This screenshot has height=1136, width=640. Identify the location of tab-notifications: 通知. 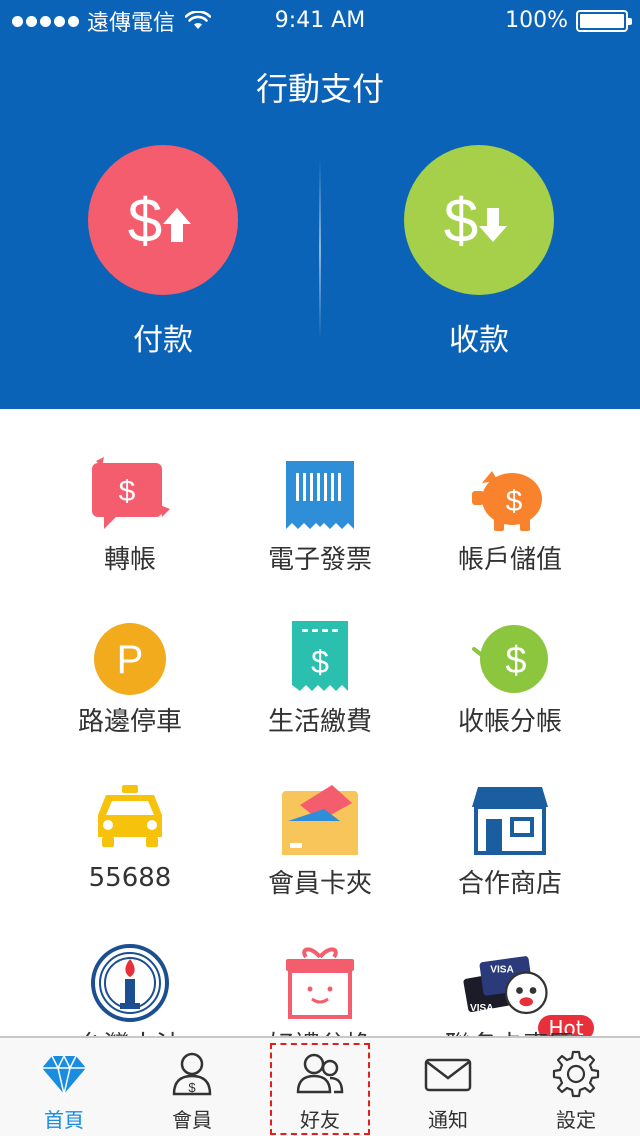
(448, 1087).